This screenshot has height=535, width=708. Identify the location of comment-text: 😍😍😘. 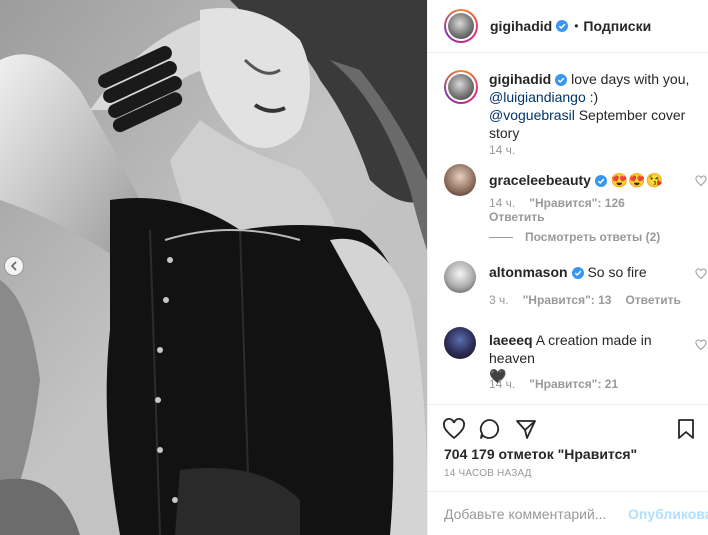
(637, 180).